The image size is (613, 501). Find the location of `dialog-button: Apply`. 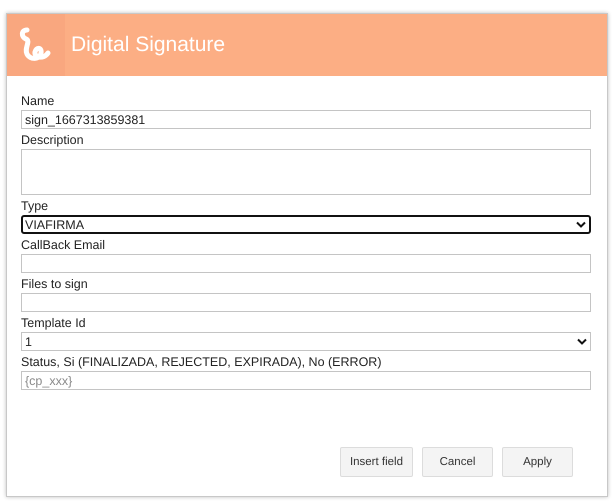

dialog-button: Apply is located at coordinates (537, 462).